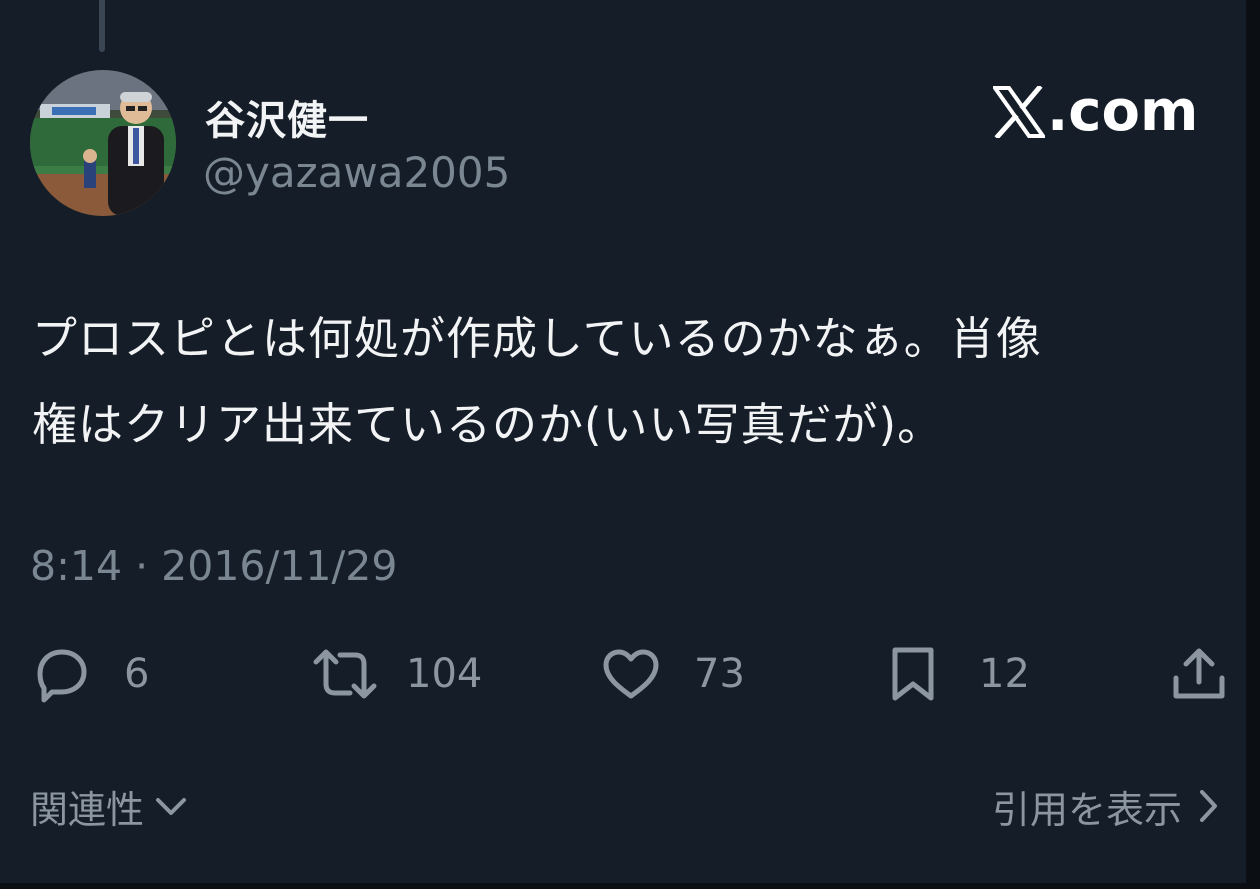 The height and width of the screenshot is (889, 1260). Describe the element at coordinates (913, 674) in the screenshot. I see `bookmark-icon` at that location.